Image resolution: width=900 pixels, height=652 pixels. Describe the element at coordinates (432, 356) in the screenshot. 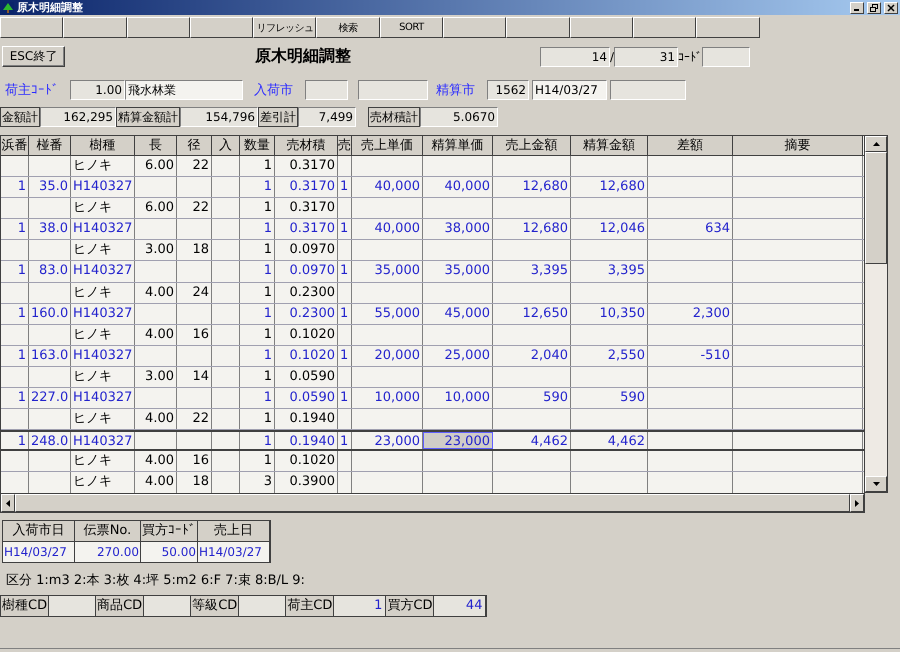

I see `table-row: 1 163.0 H140327 1 0.1020 1 20,000 25,000 2,040 2,550 -510` at that location.